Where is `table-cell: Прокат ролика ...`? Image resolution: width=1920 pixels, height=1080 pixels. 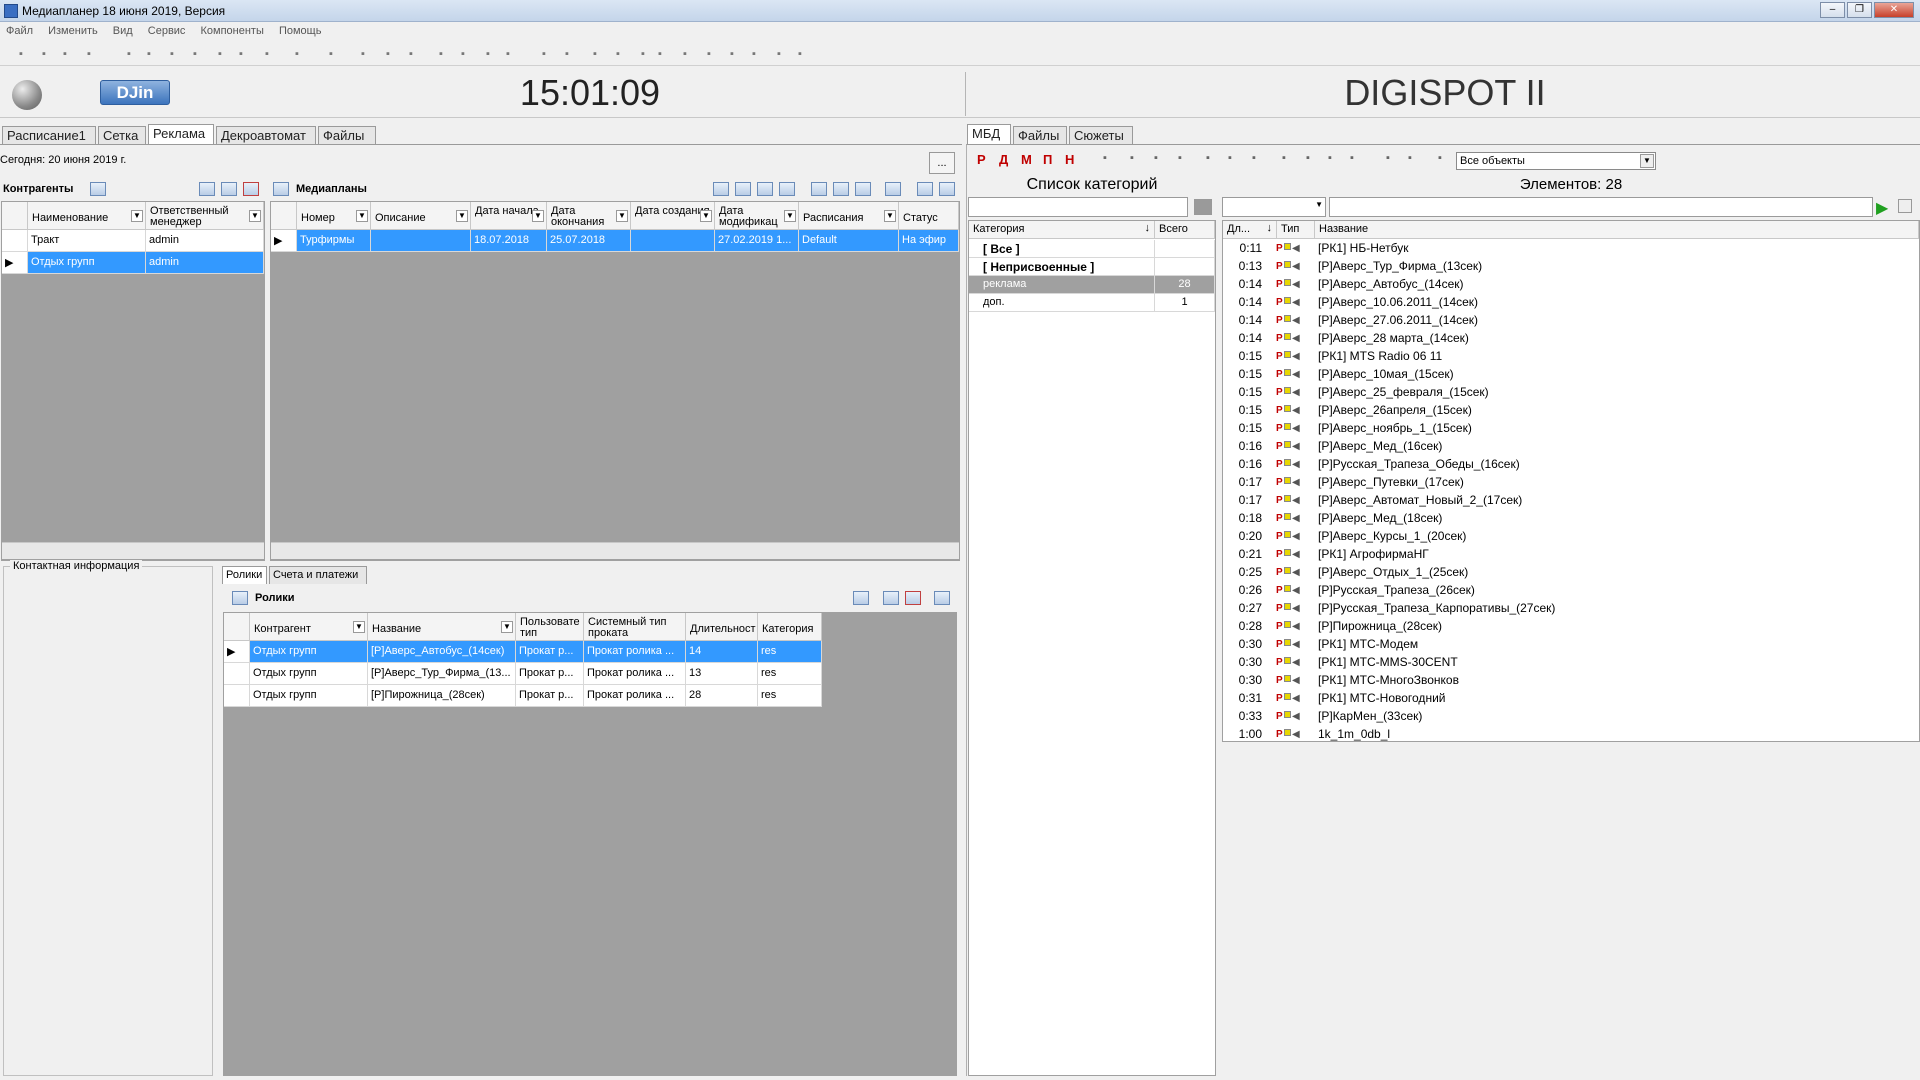 table-cell: Прокат ролика ... is located at coordinates (635, 652).